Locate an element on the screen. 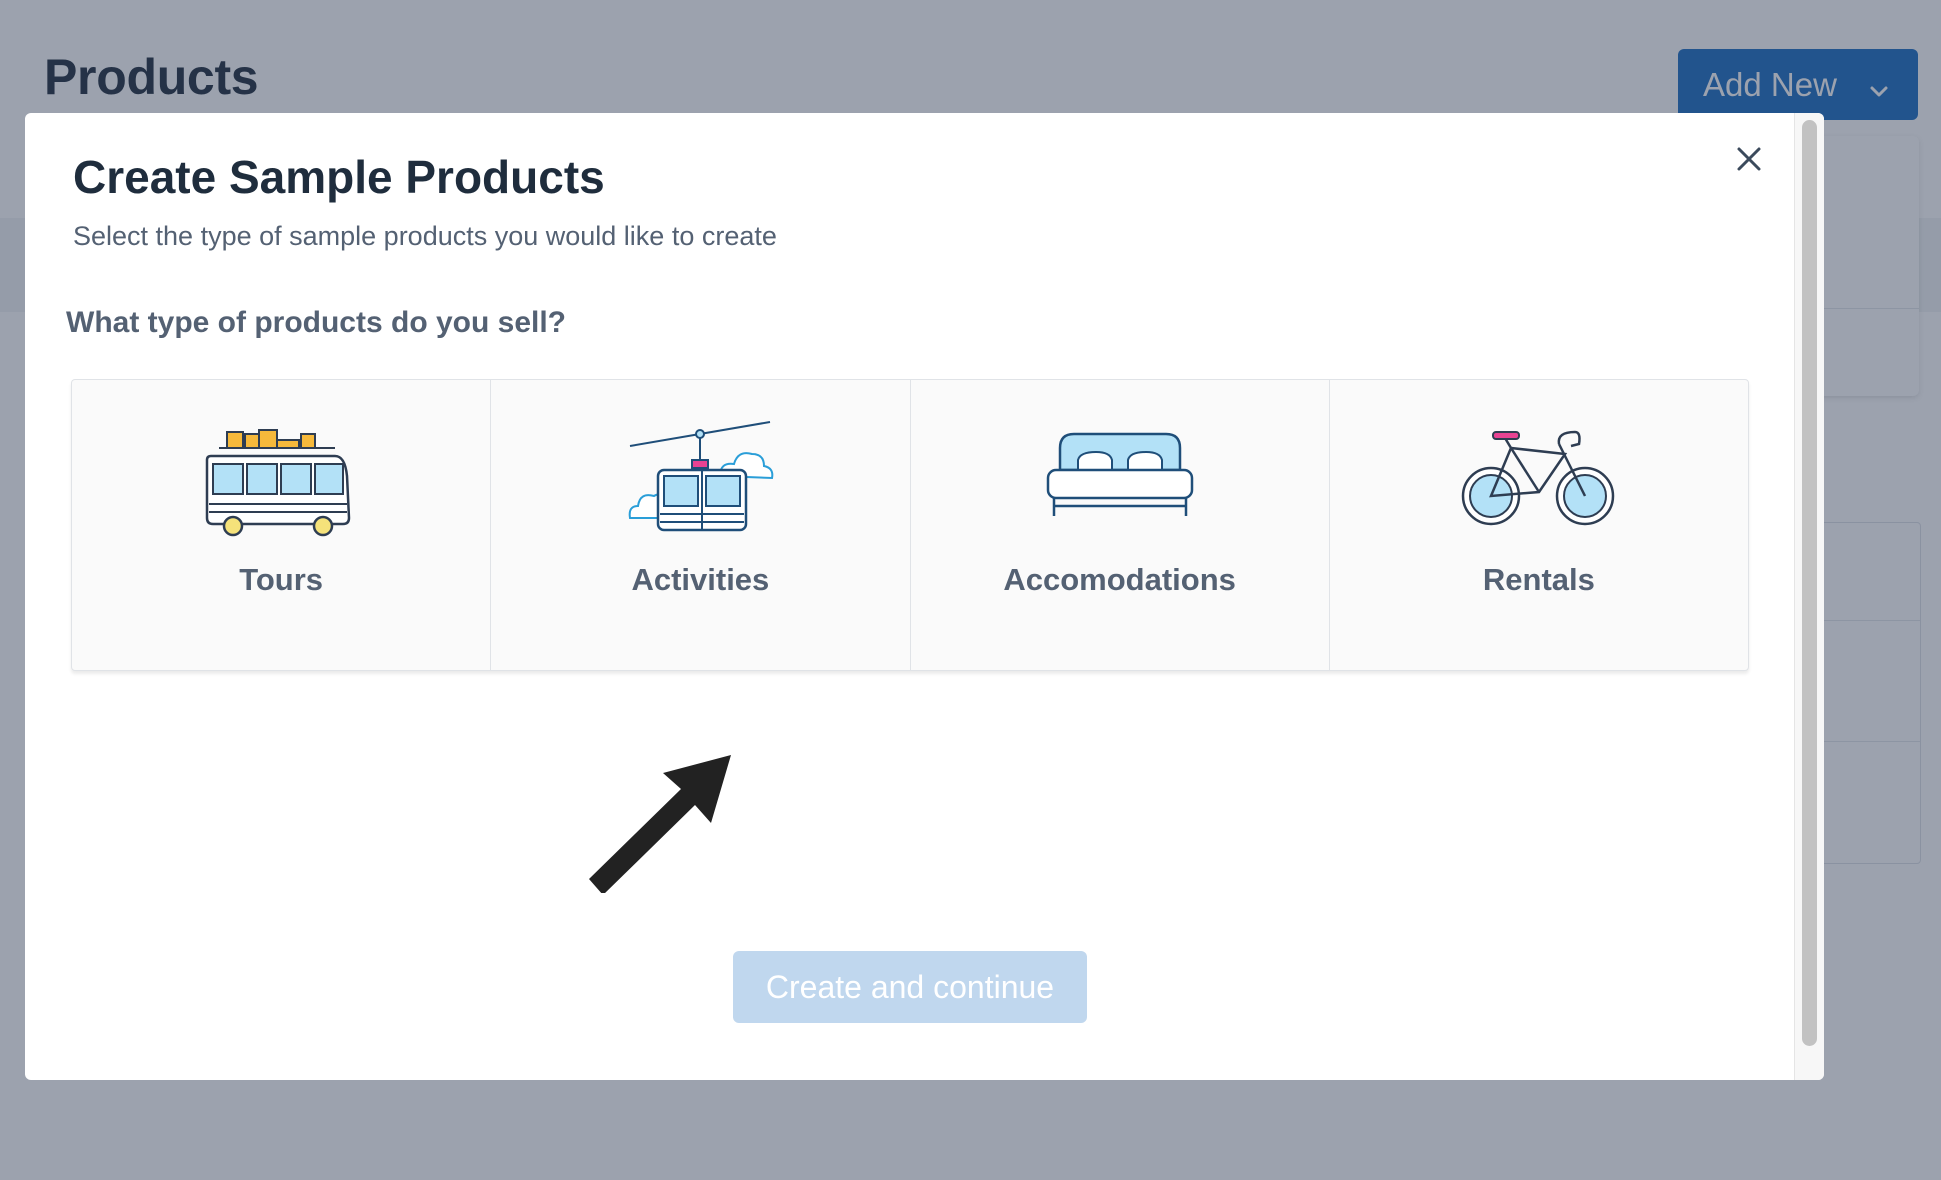 This screenshot has width=1941, height=1180. bed-icon is located at coordinates (1120, 480).